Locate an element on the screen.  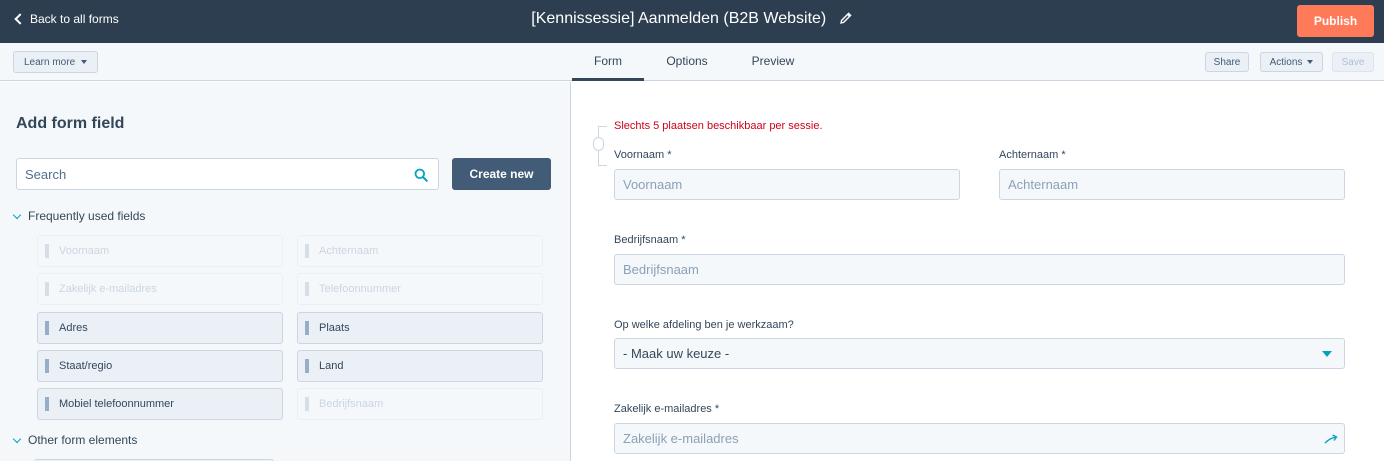
field-adres: Adres is located at coordinates (160, 328).